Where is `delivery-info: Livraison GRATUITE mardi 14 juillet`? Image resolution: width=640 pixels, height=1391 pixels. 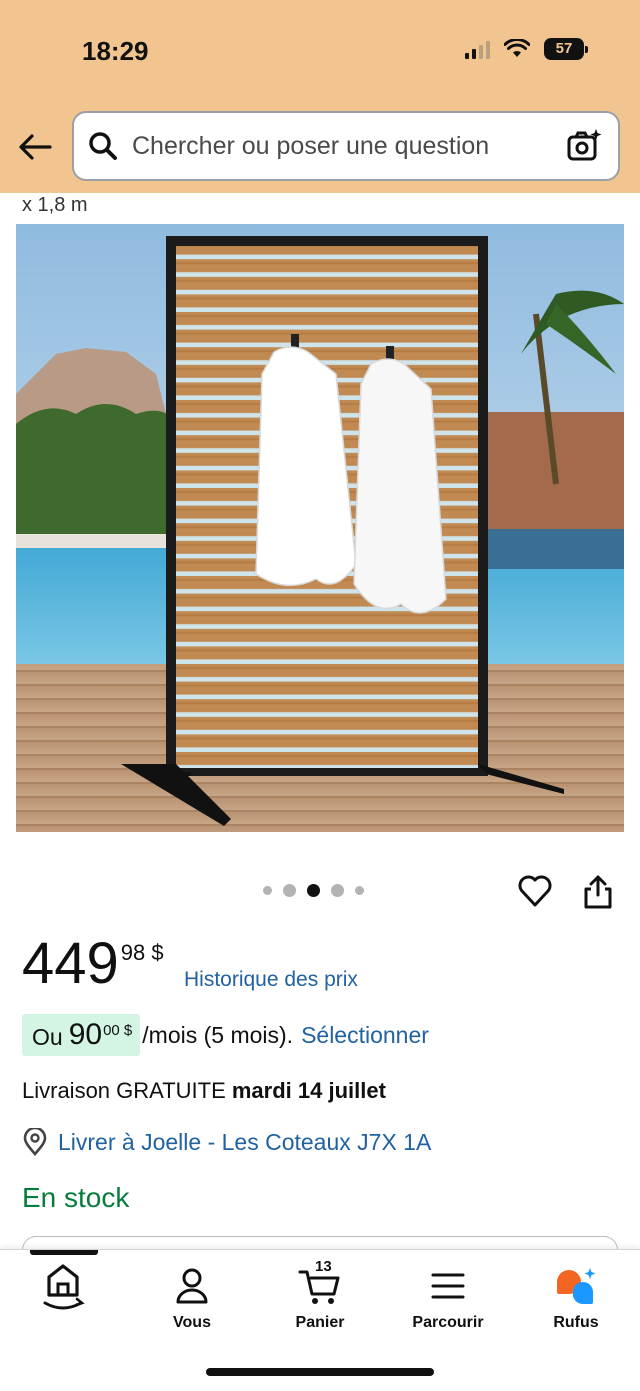
delivery-info: Livraison GRATUITE mardi 14 juillet is located at coordinates (204, 1091).